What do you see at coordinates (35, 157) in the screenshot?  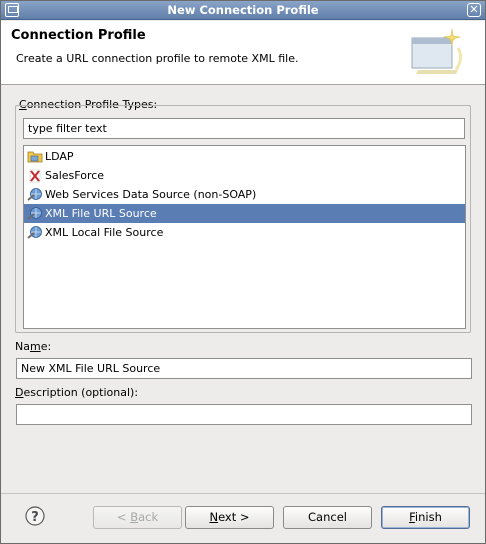 I see `ldap-folder-icon` at bounding box center [35, 157].